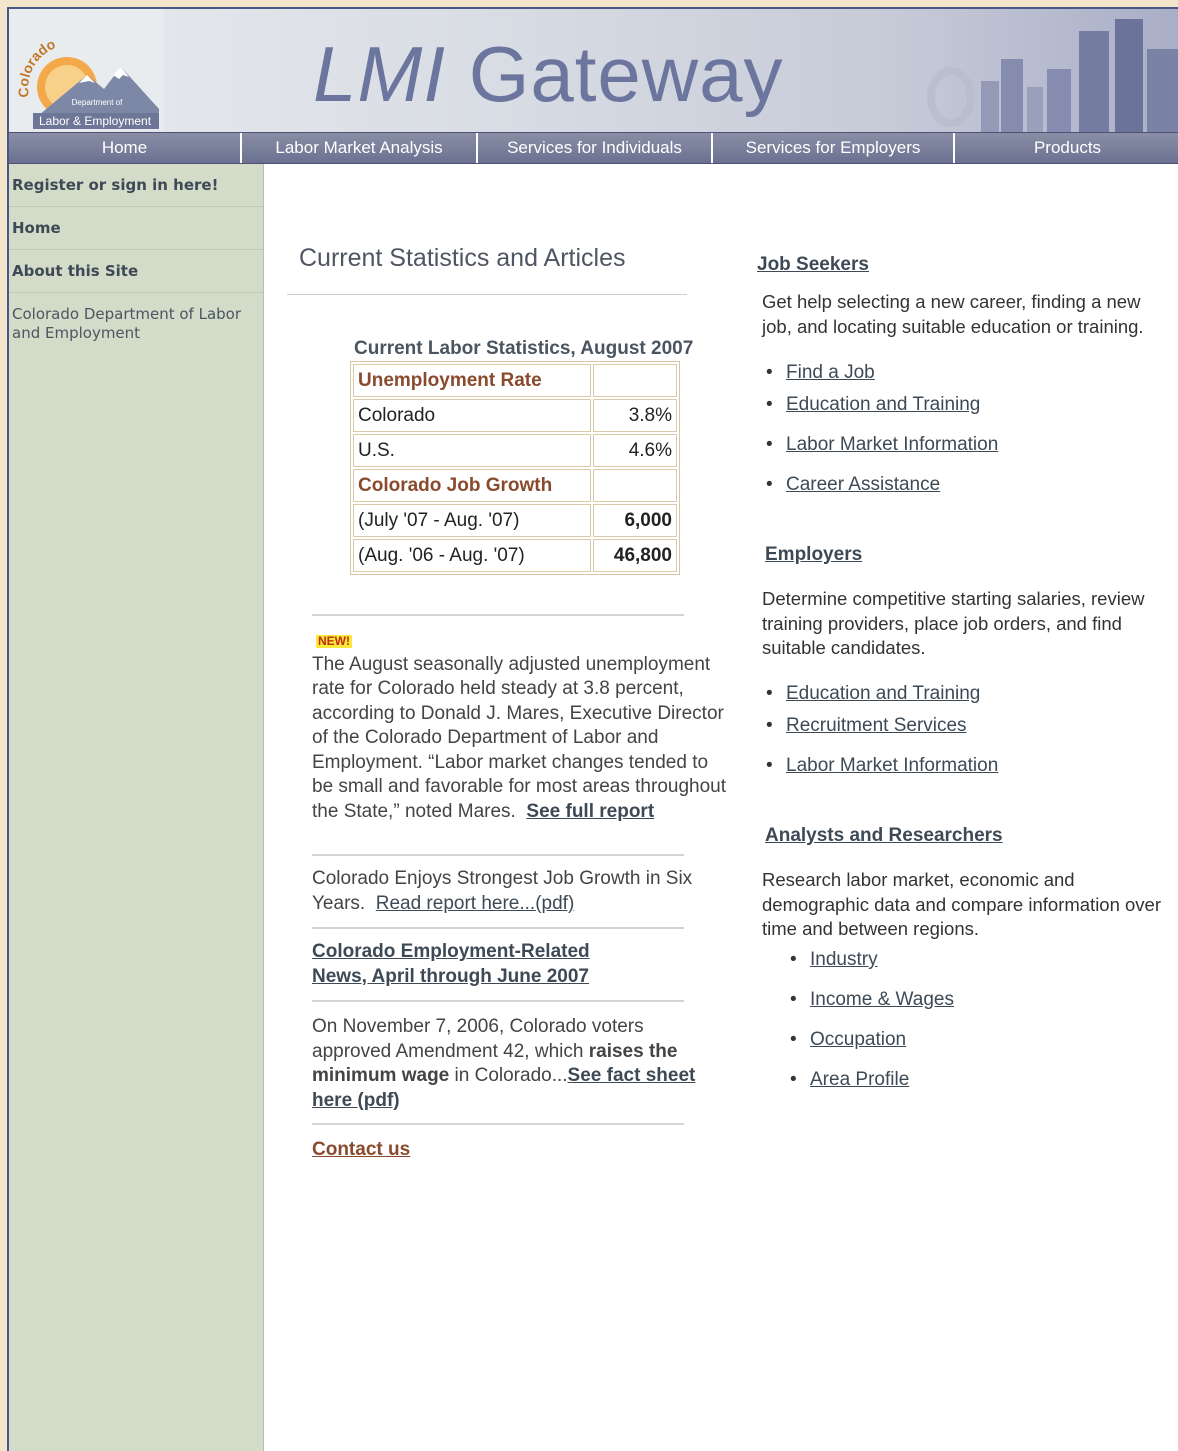 The width and height of the screenshot is (1178, 1451). I want to click on list-item: Occupation, so click(869, 1049).